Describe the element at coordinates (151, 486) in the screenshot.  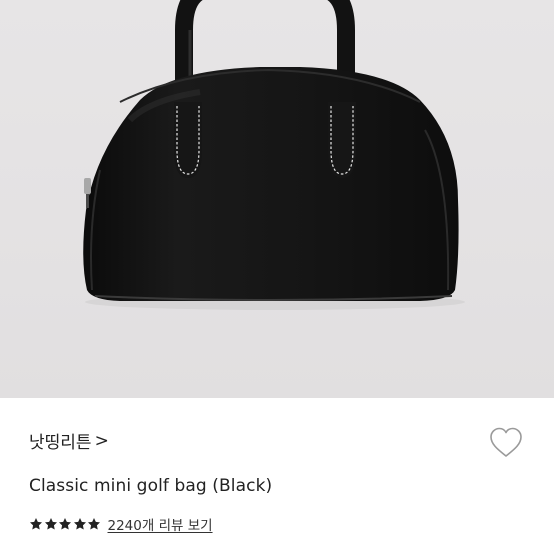
I see `product-title: Classic mini golf bag (Black)` at that location.